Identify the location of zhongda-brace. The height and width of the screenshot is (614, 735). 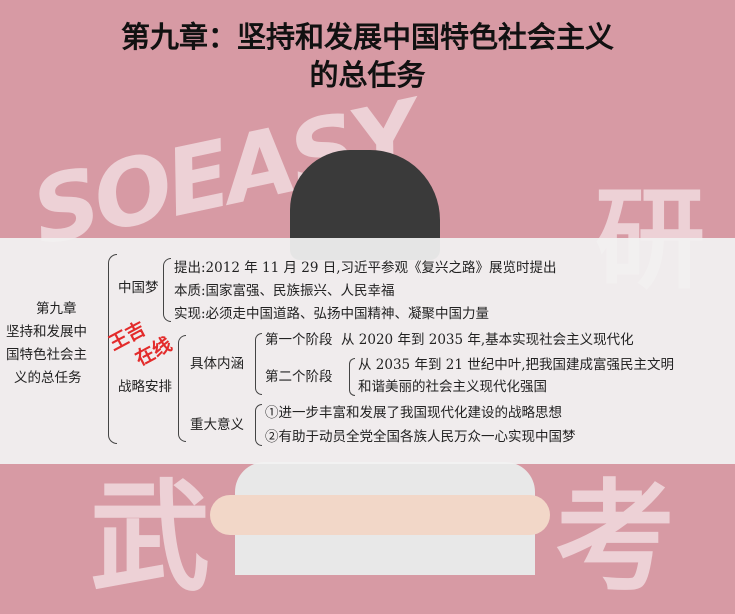
(258, 425).